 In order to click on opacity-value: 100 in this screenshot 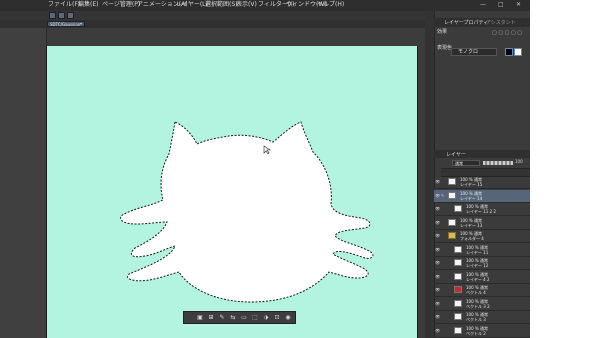, I will do `click(519, 161)`.